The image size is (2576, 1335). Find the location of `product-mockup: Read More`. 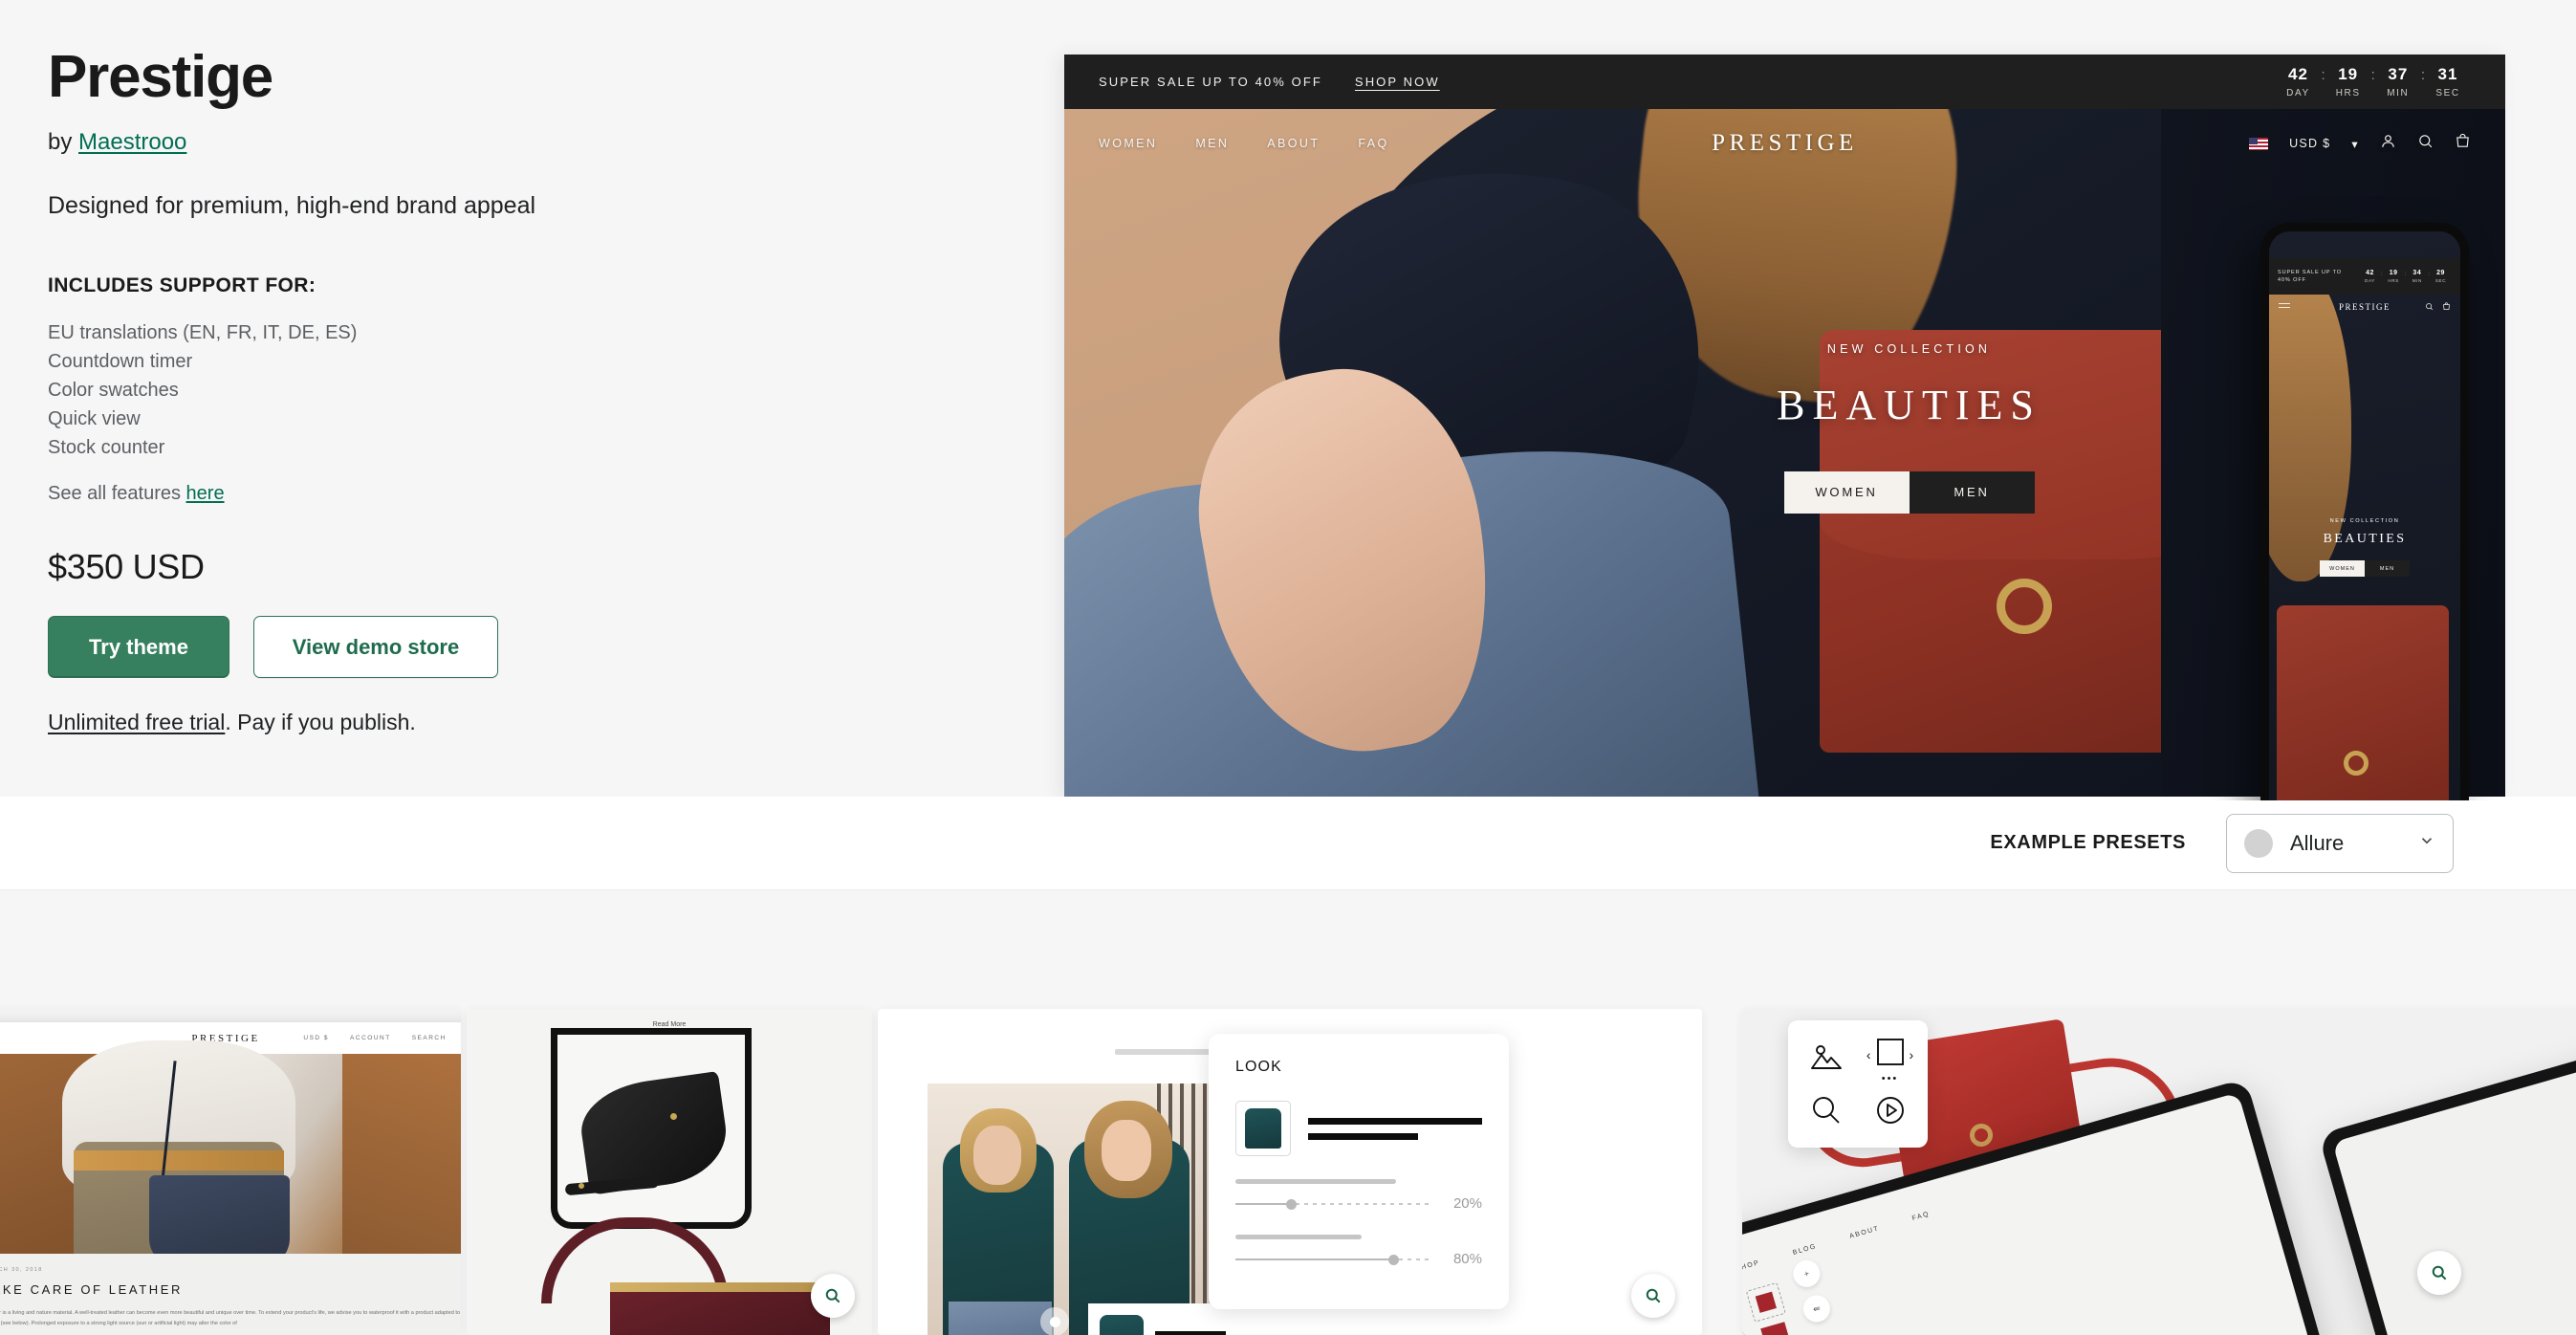

product-mockup: Read More is located at coordinates (669, 1172).